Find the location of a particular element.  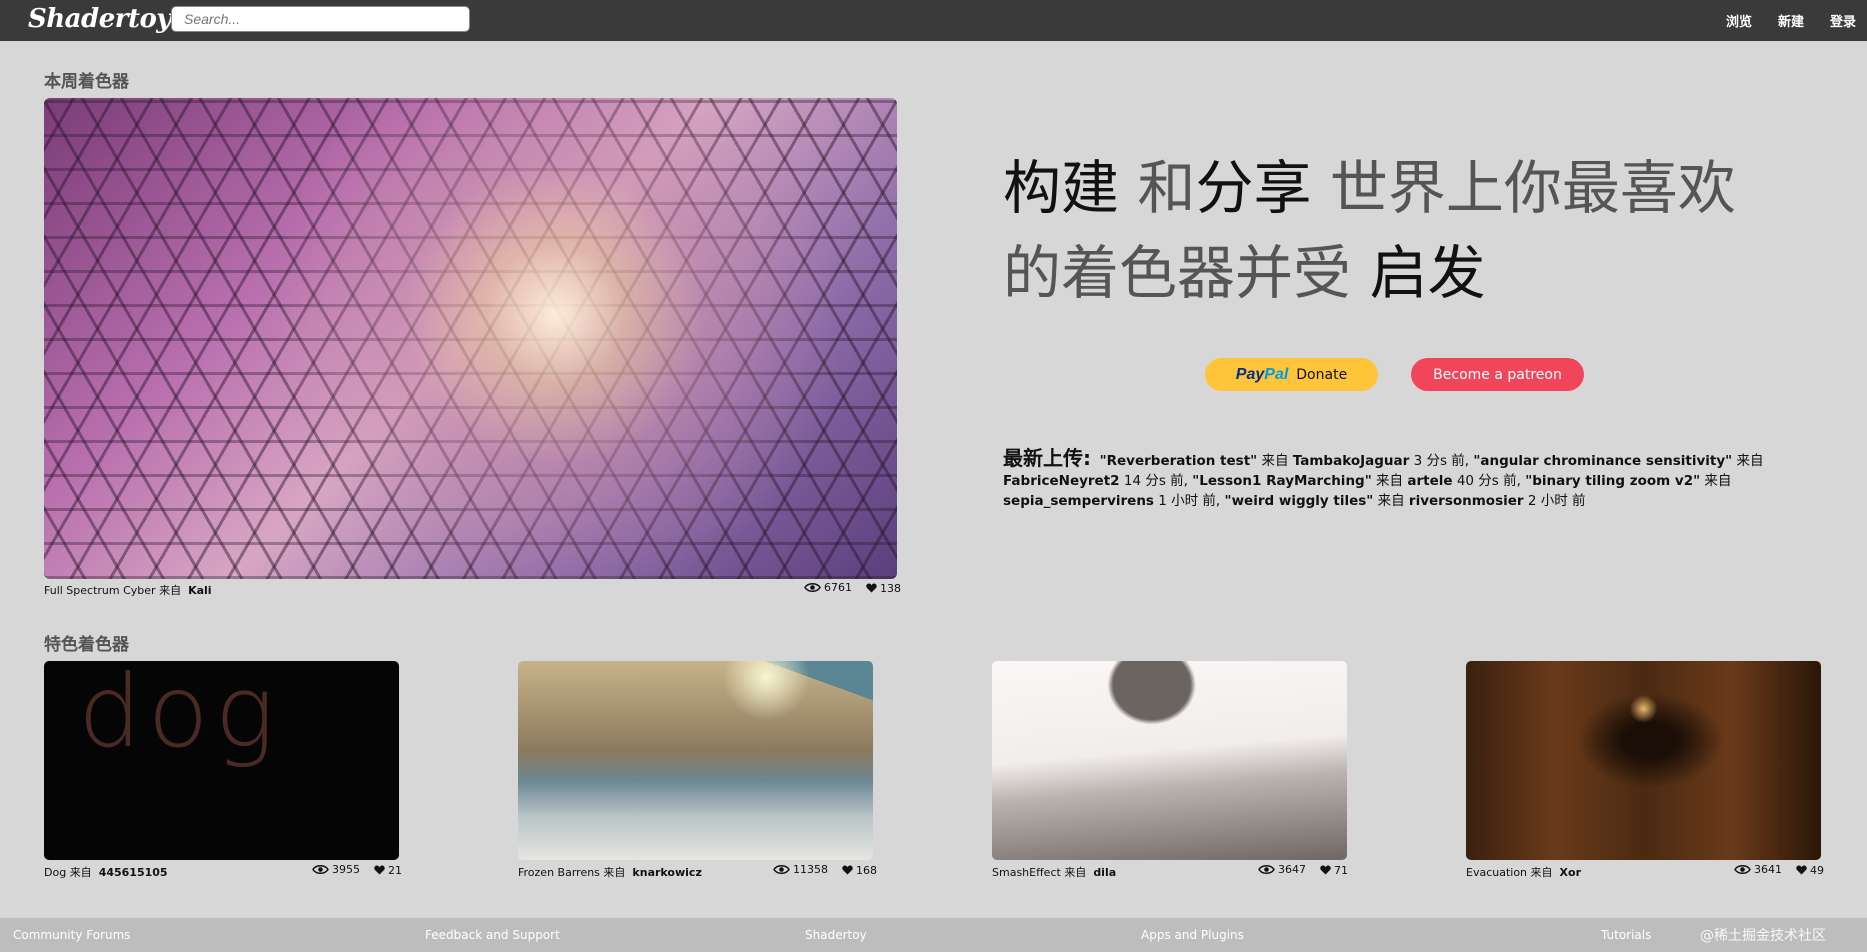

view-count: 3641 is located at coordinates (1768, 869).